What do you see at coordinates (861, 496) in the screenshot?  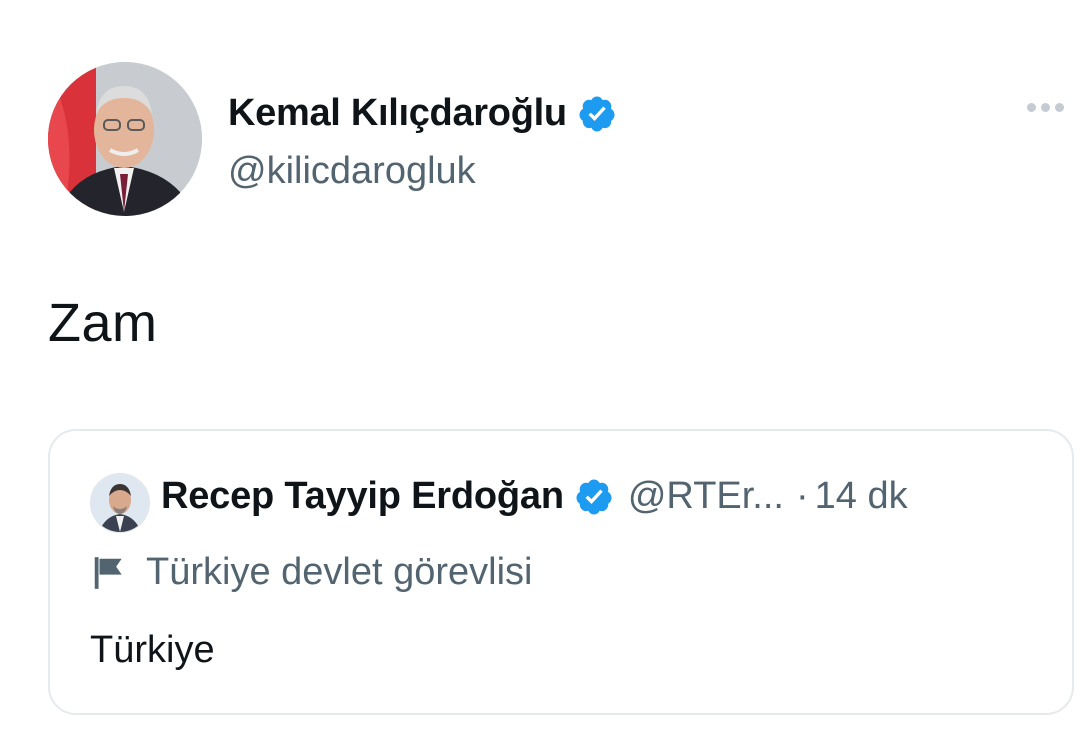 I see `quoted-timestamp: 14 dk` at bounding box center [861, 496].